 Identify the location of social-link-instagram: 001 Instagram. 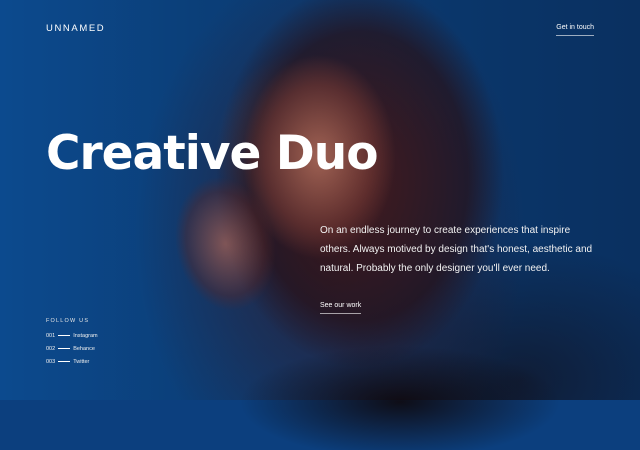
(72, 336).